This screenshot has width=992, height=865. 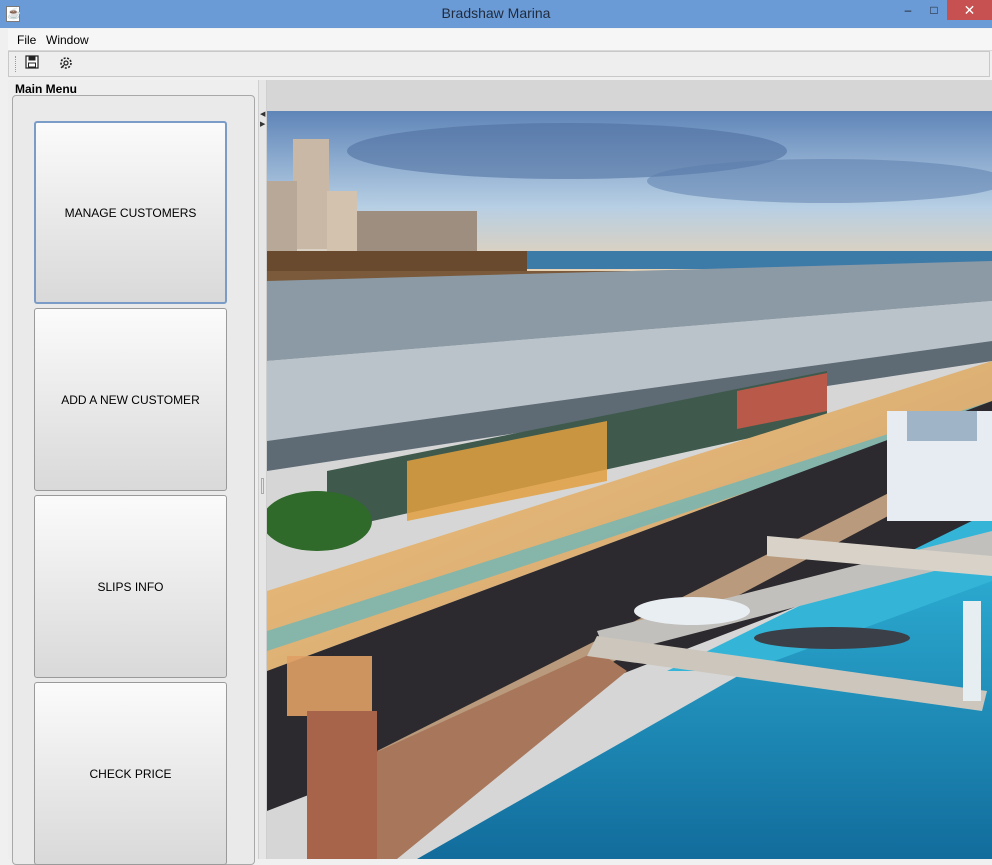 What do you see at coordinates (262, 115) in the screenshot?
I see `collapse-left-icon: ◀` at bounding box center [262, 115].